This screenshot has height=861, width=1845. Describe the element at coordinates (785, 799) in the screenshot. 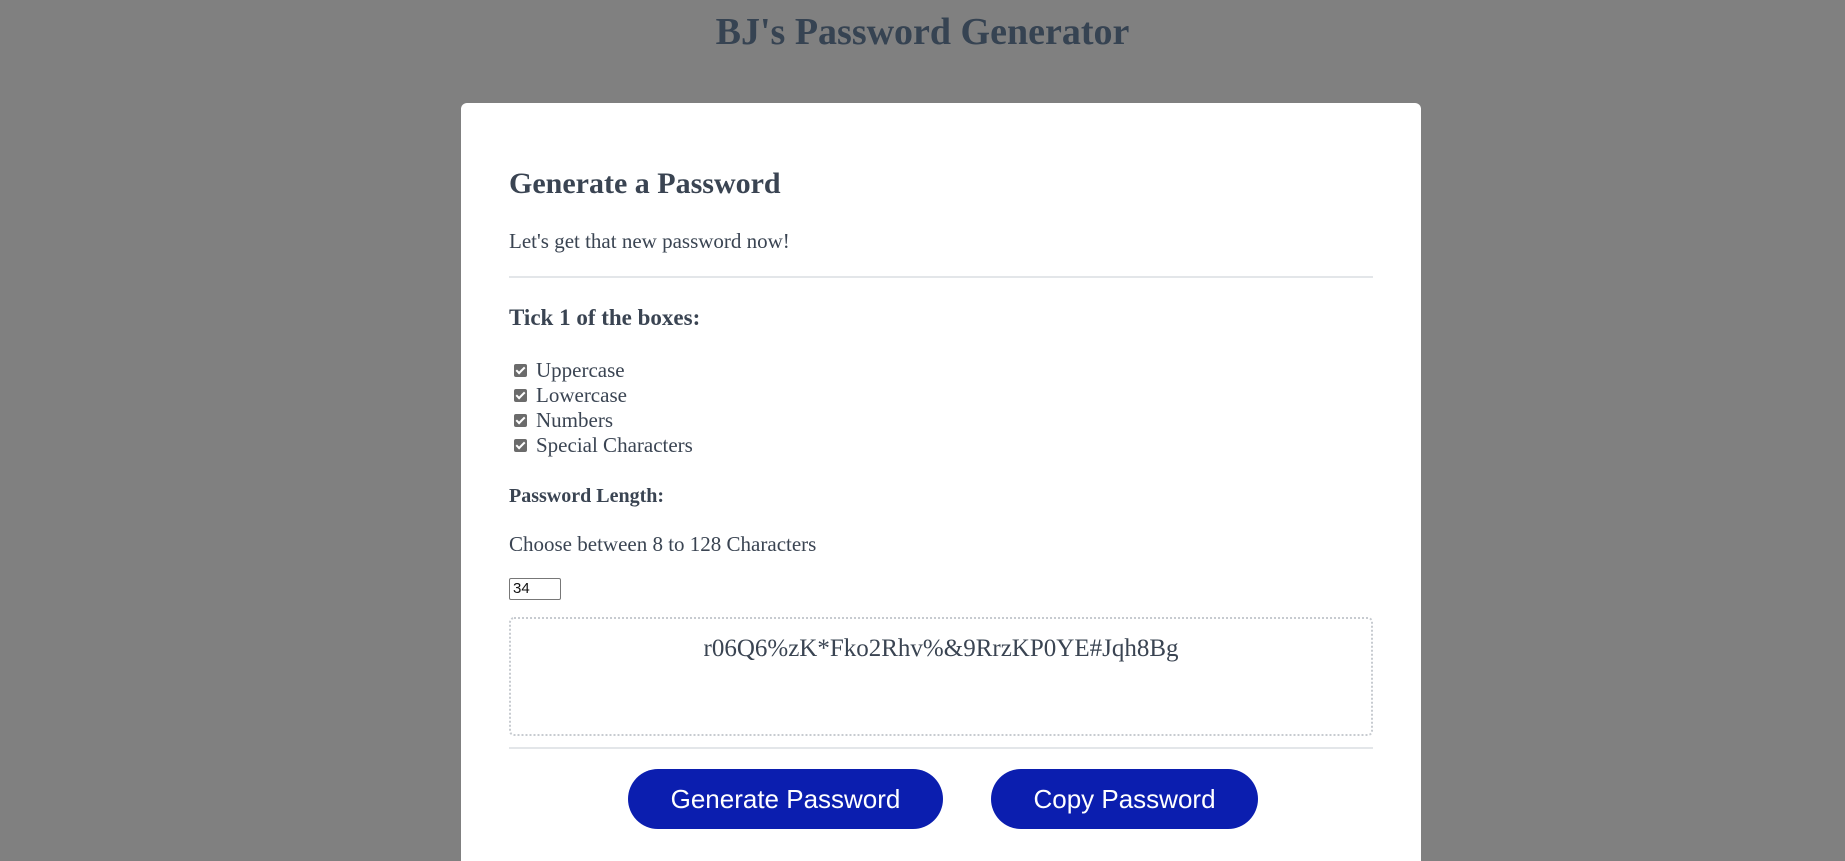

I see `generate-password-button: Generate Password` at that location.